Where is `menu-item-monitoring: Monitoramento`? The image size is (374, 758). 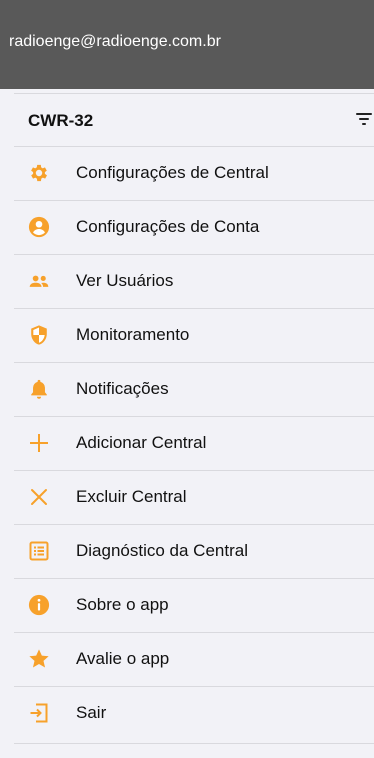
menu-item-monitoring: Monitoramento is located at coordinates (187, 335).